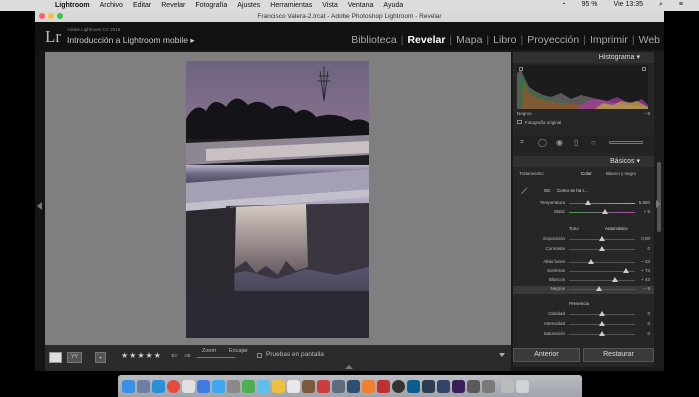 Image resolution: width=699 pixels, height=397 pixels. I want to click on tint-slider: Matiz + 5, so click(583, 213).